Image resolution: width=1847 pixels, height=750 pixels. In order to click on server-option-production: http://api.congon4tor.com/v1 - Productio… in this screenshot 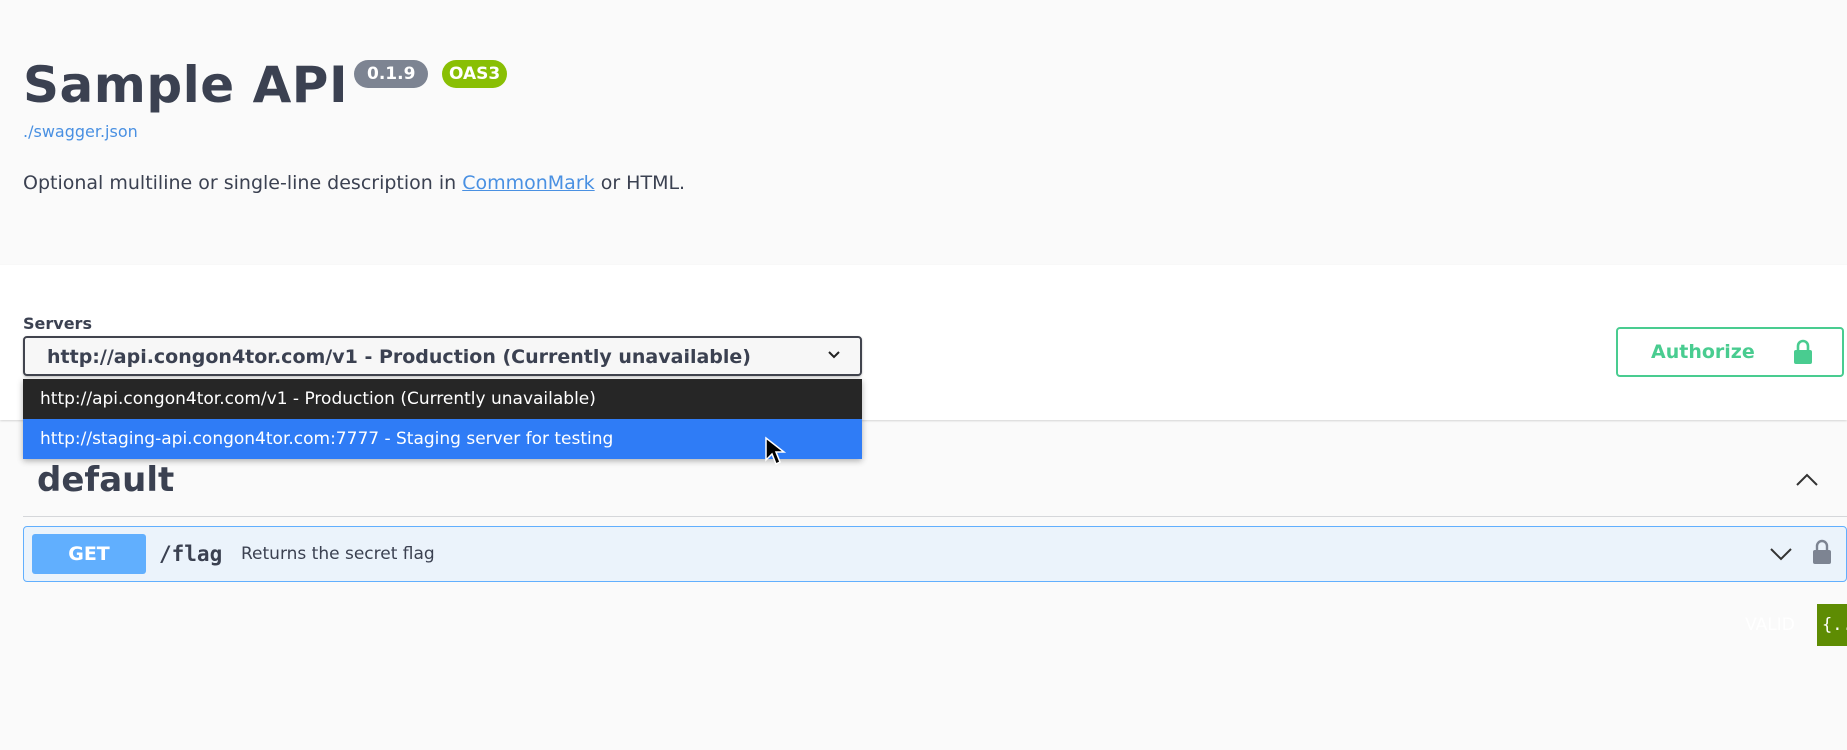, I will do `click(442, 399)`.